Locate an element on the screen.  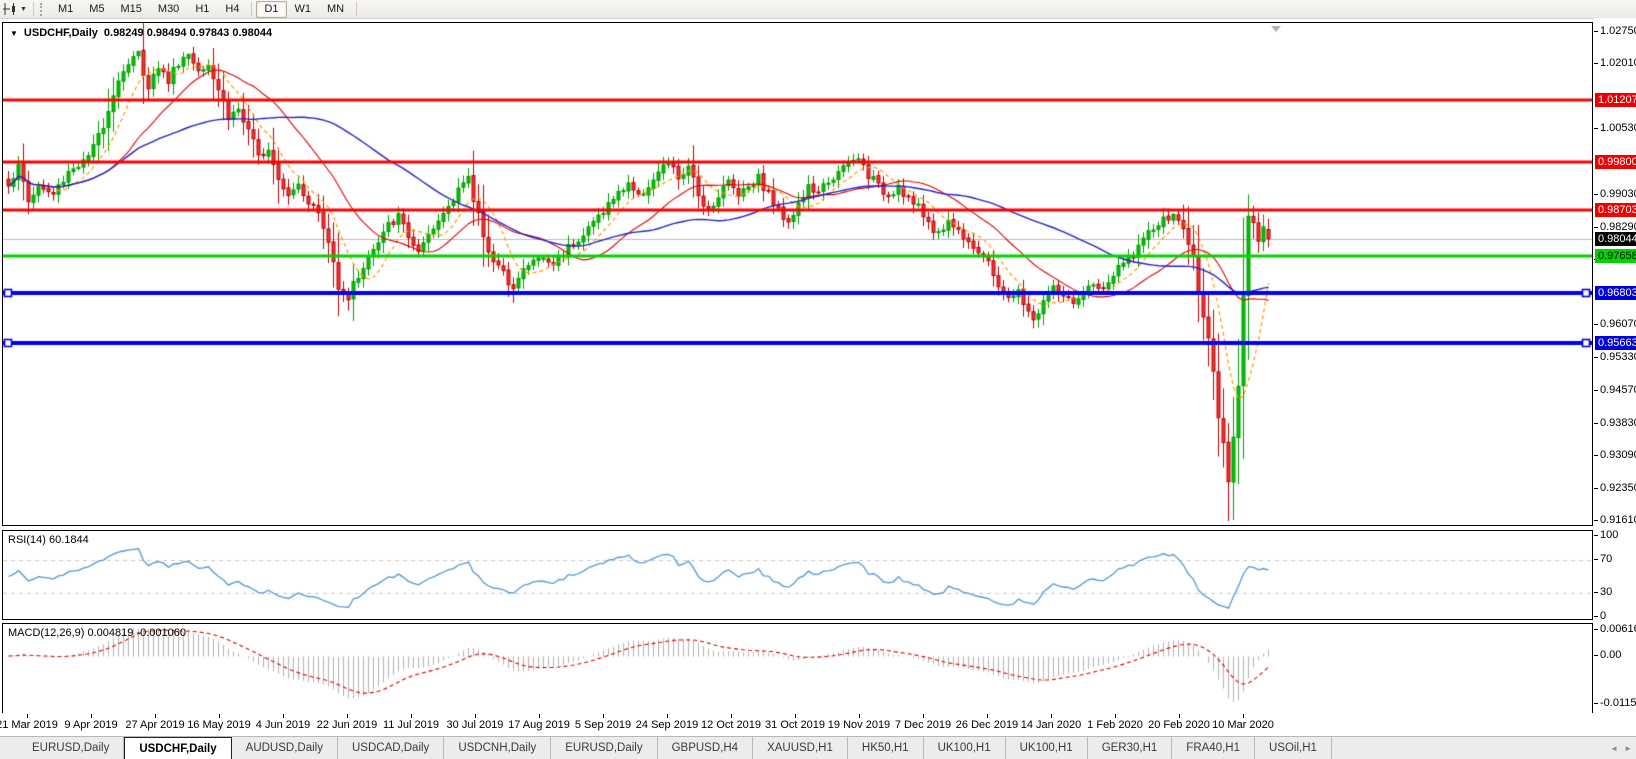
tick-label: 70 is located at coordinates (1606, 559).